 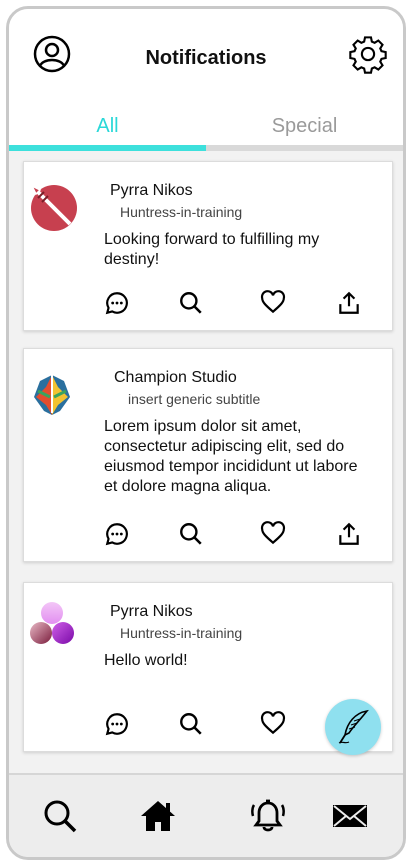 I want to click on bottom-navigation, so click(x=206, y=815).